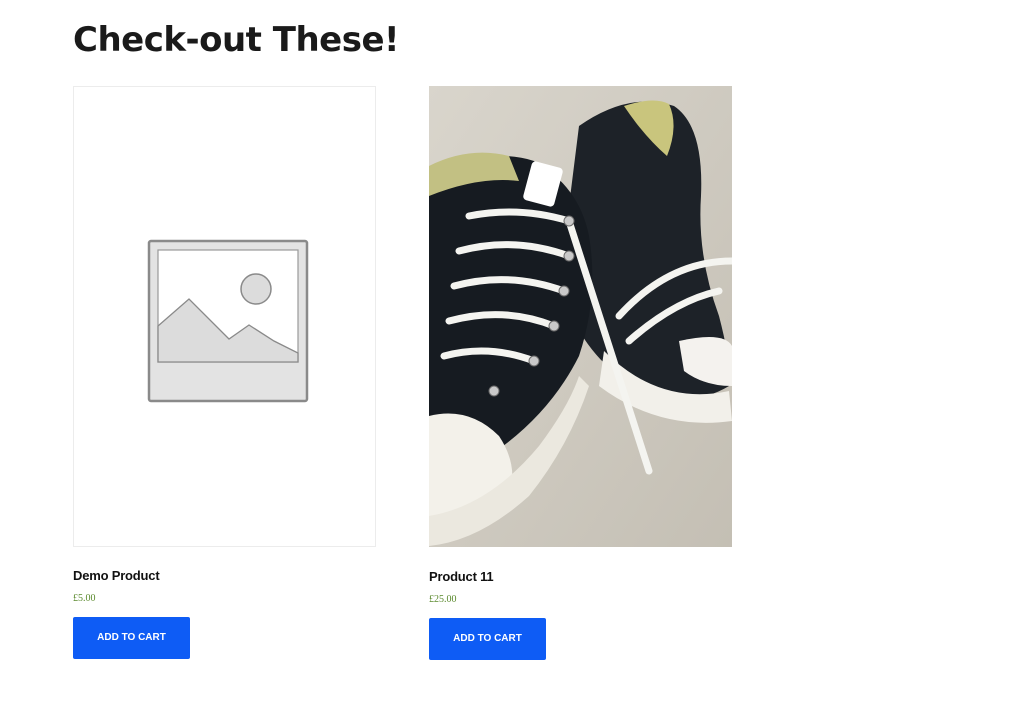  I want to click on product-name: Demo Product, so click(225, 576).